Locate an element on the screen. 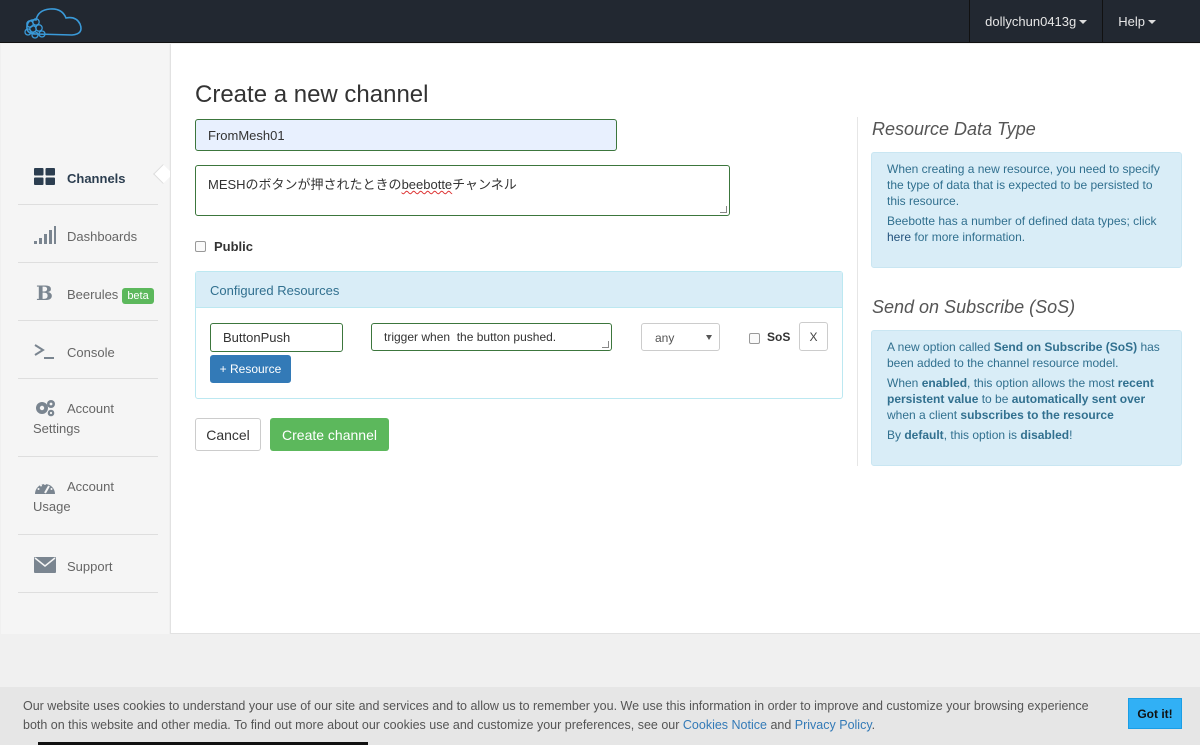 The width and height of the screenshot is (1200, 745). cookies-notice-link: Cookies Notice is located at coordinates (725, 725).